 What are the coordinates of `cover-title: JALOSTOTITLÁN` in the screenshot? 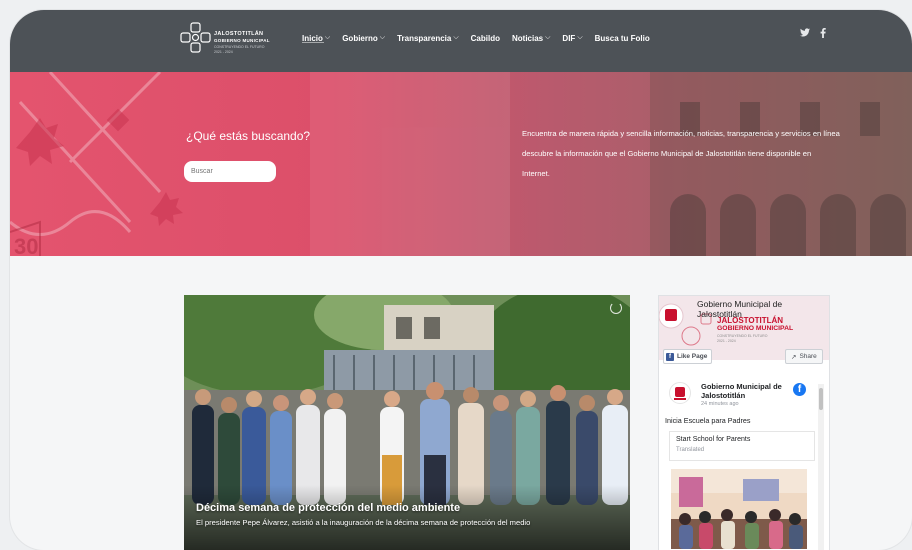 It's located at (750, 320).